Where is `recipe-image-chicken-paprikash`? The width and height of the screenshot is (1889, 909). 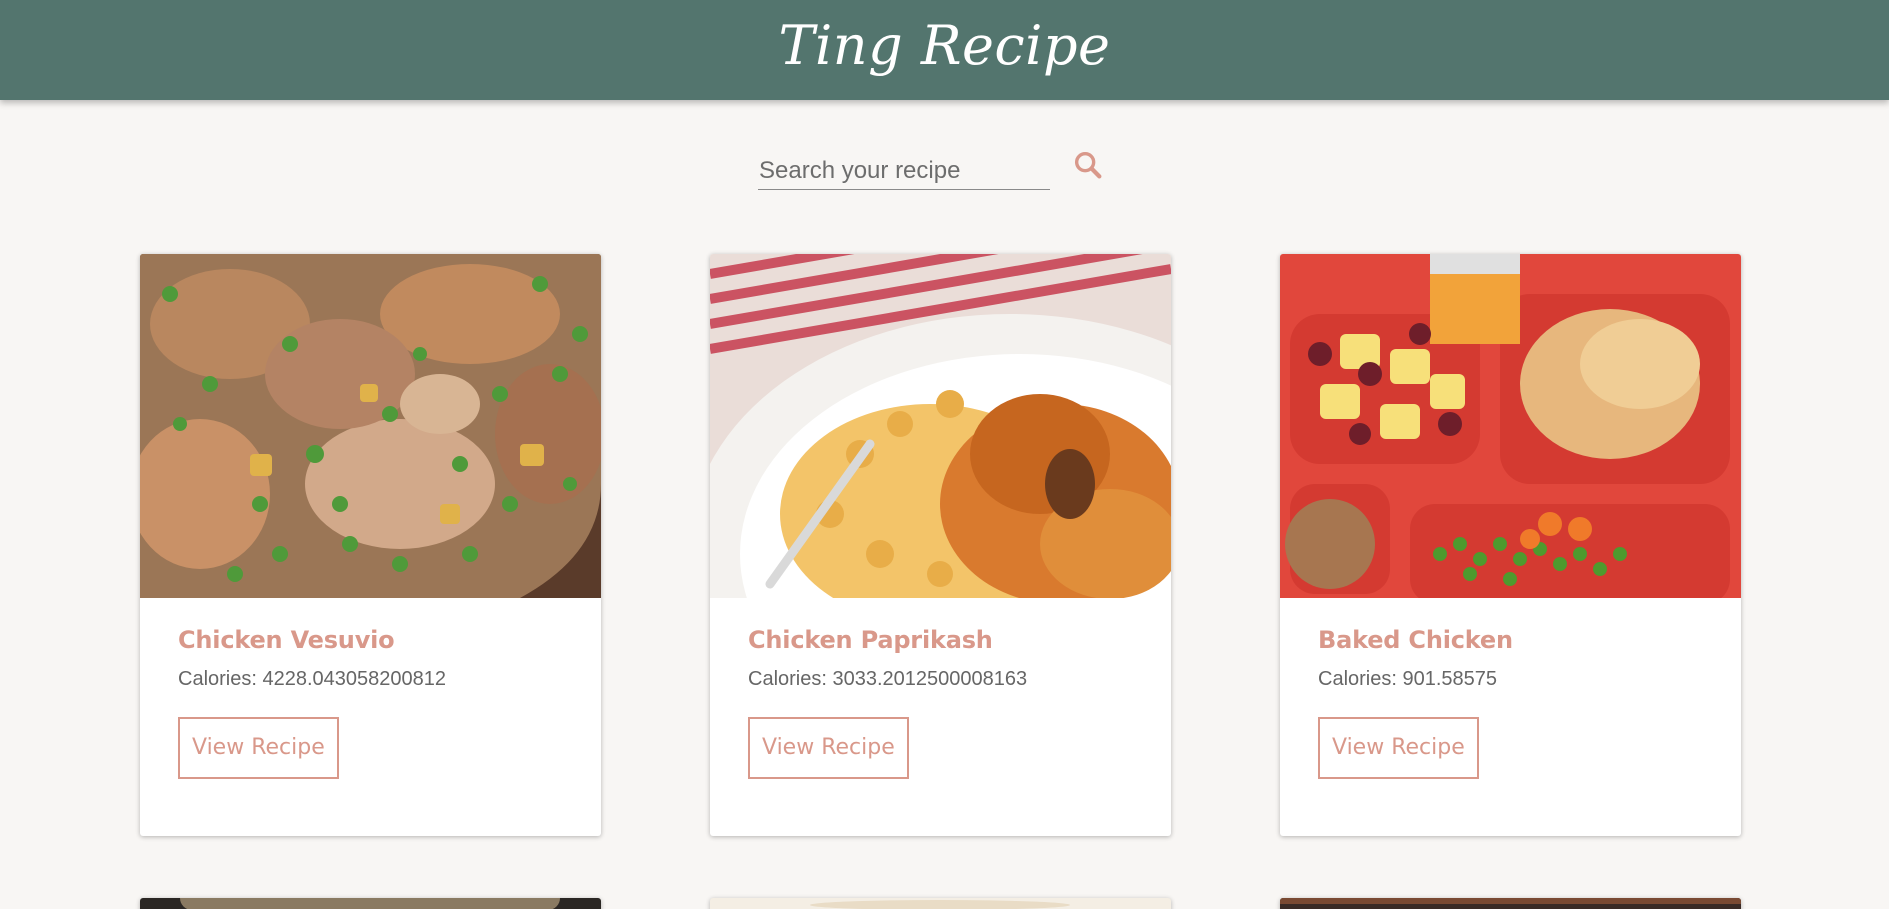 recipe-image-chicken-paprikash is located at coordinates (940, 426).